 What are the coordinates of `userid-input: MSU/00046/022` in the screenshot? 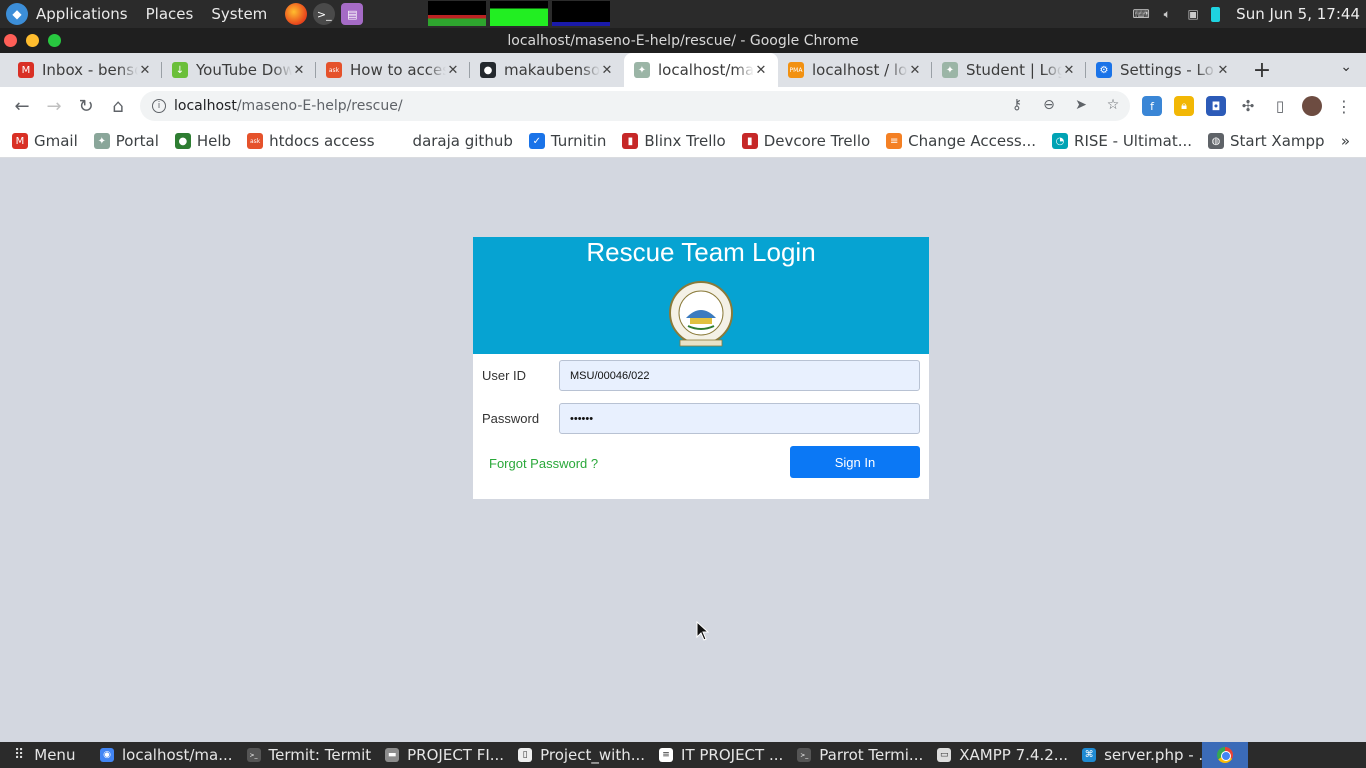 It's located at (739, 375).